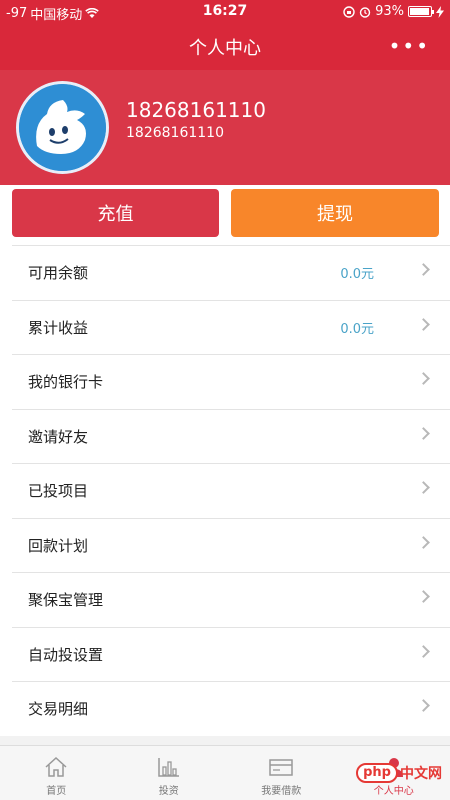 This screenshot has height=800, width=450. I want to click on battery-icon, so click(421, 11).